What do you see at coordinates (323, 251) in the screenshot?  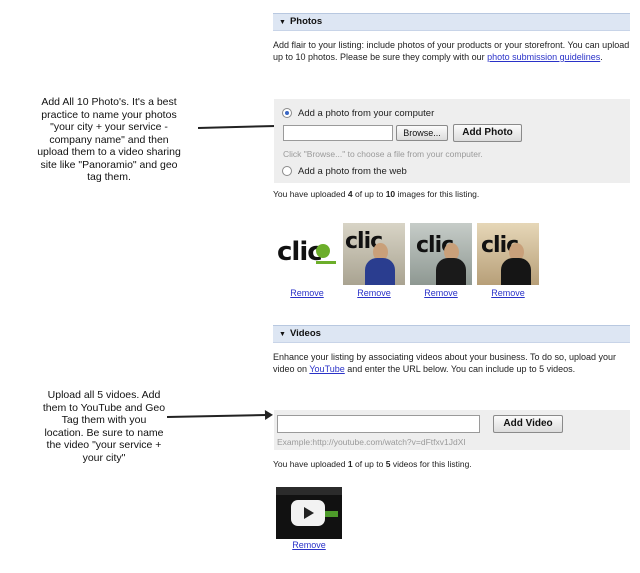 I see `logo-mark` at bounding box center [323, 251].